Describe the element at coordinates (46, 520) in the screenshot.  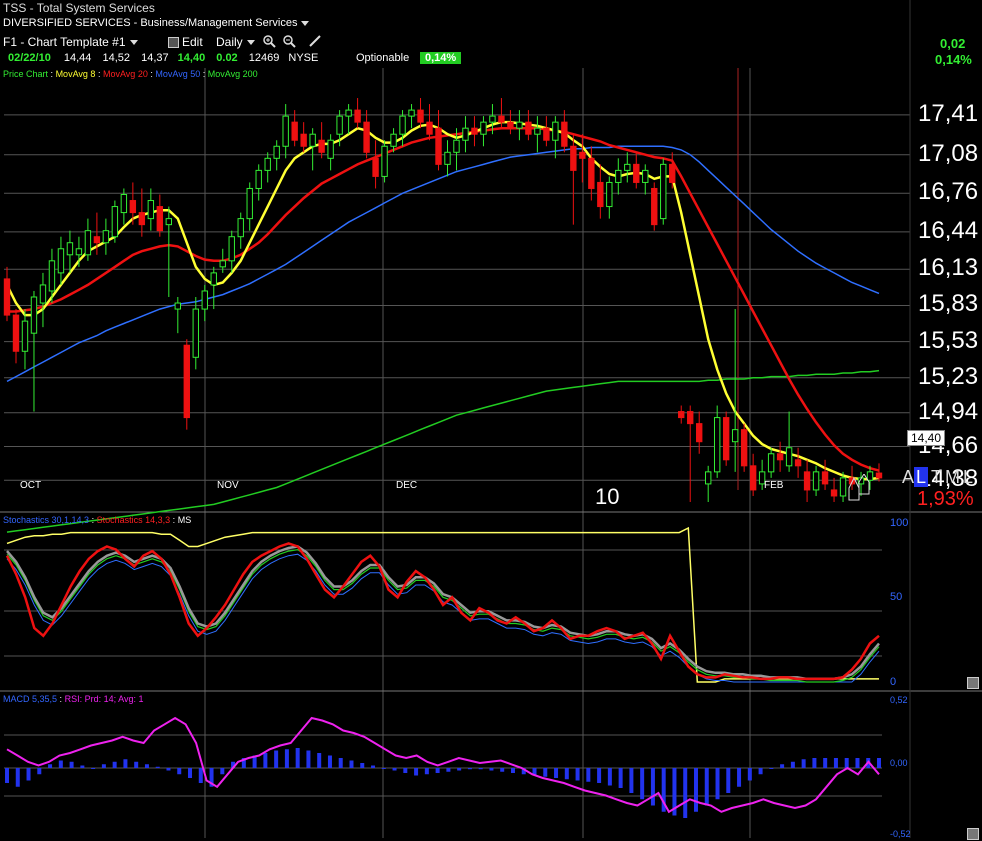
I see `stoch-legend-a: Stochastics 30,1,14,3` at that location.